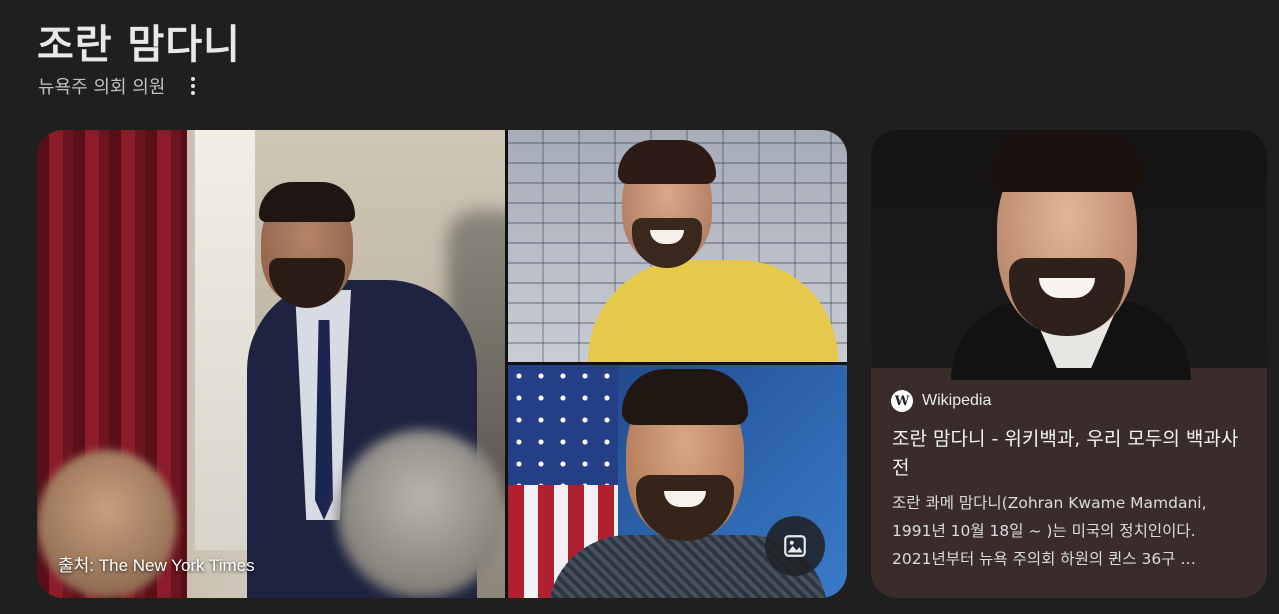 Image resolution: width=1279 pixels, height=614 pixels. I want to click on wiki-title: 조란 맘다니 - 위키백과, 우리 모두의 백과사전, so click(1072, 454).